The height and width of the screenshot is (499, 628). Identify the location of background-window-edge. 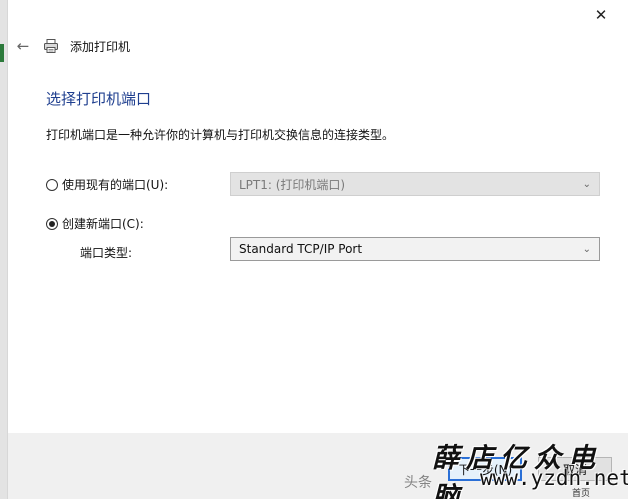
(4, 249).